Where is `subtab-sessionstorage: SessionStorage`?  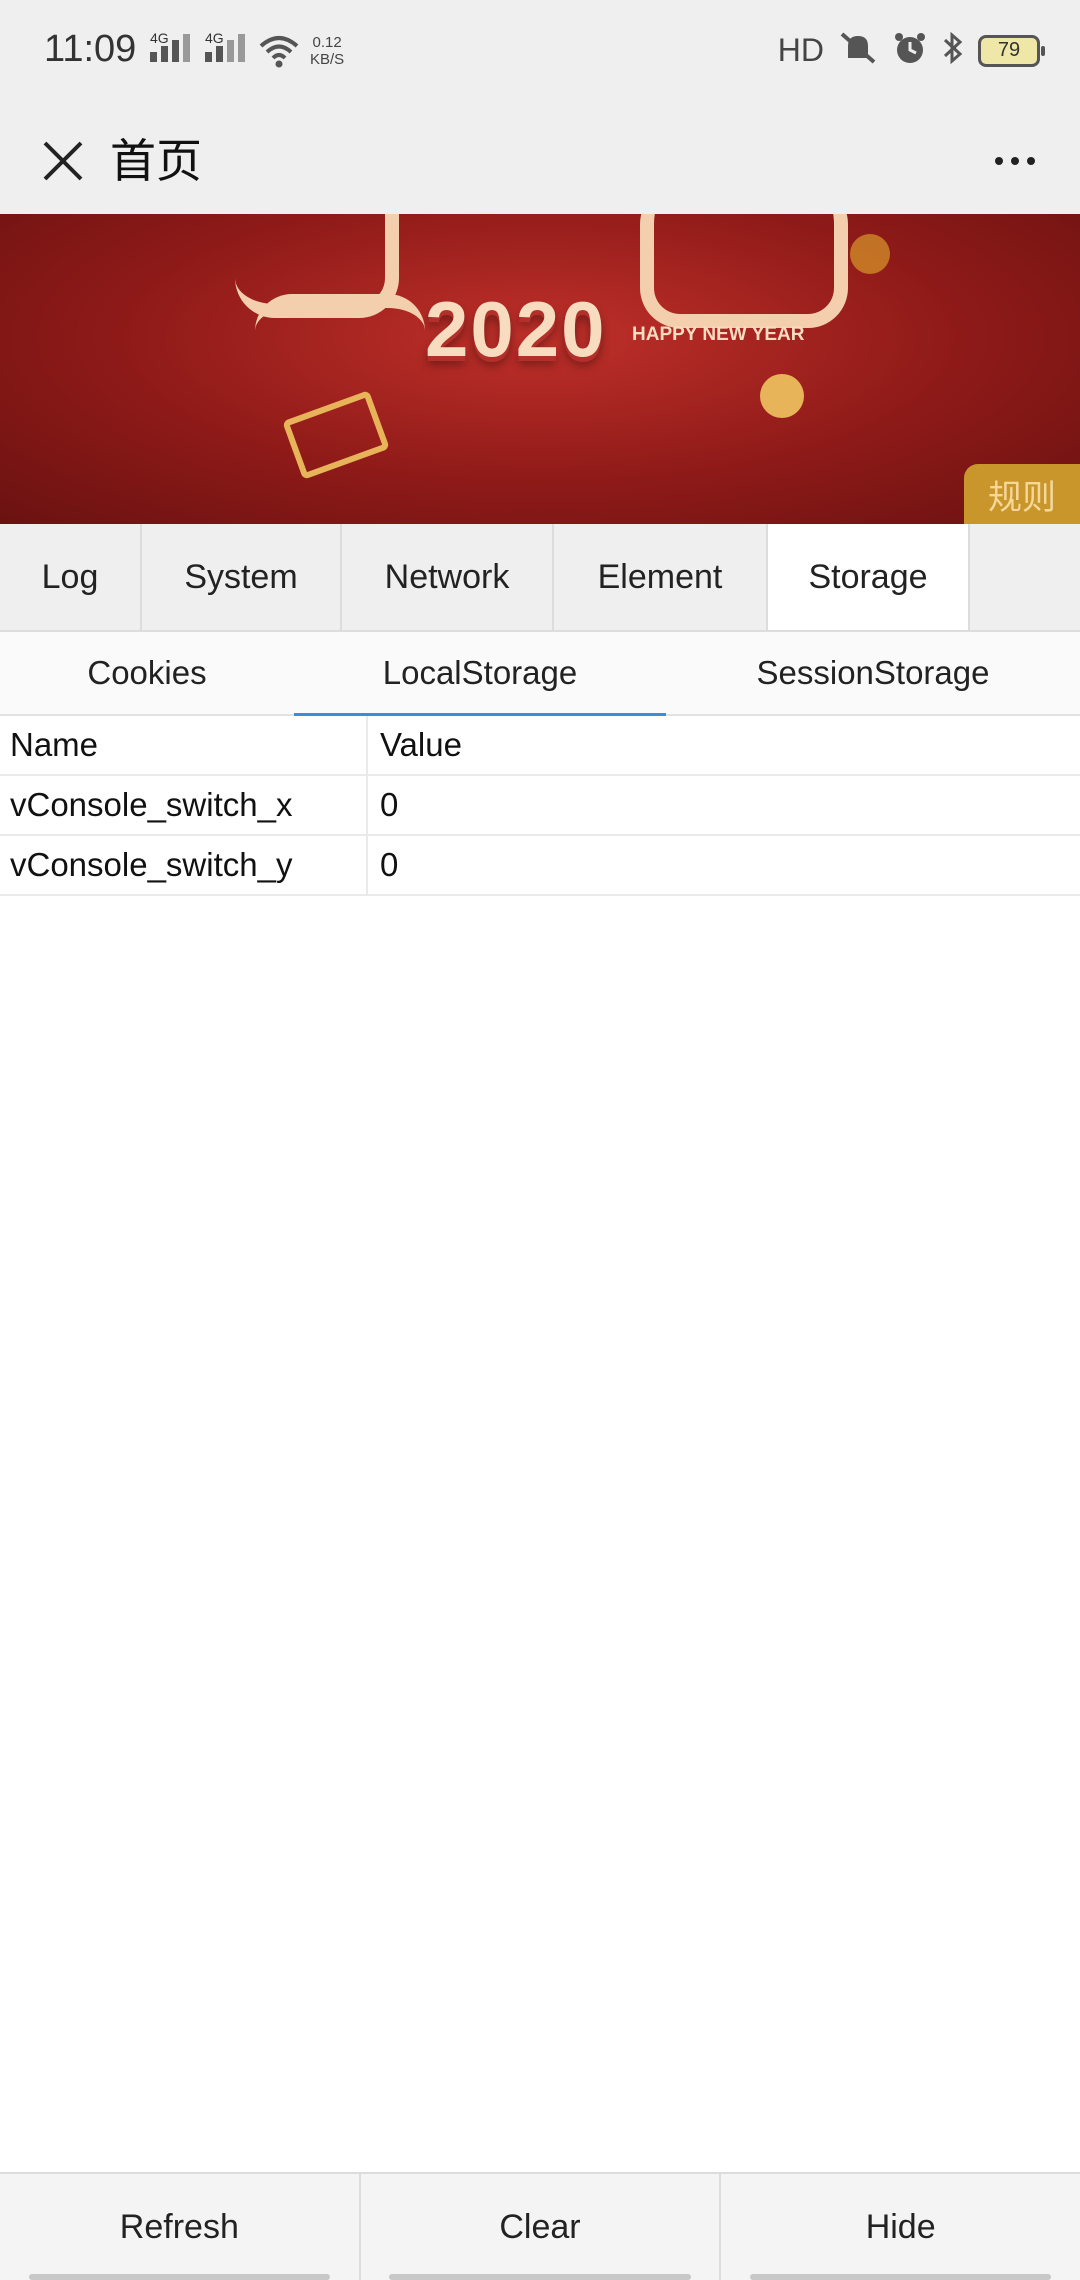
subtab-sessionstorage: SessionStorage is located at coordinates (873, 673).